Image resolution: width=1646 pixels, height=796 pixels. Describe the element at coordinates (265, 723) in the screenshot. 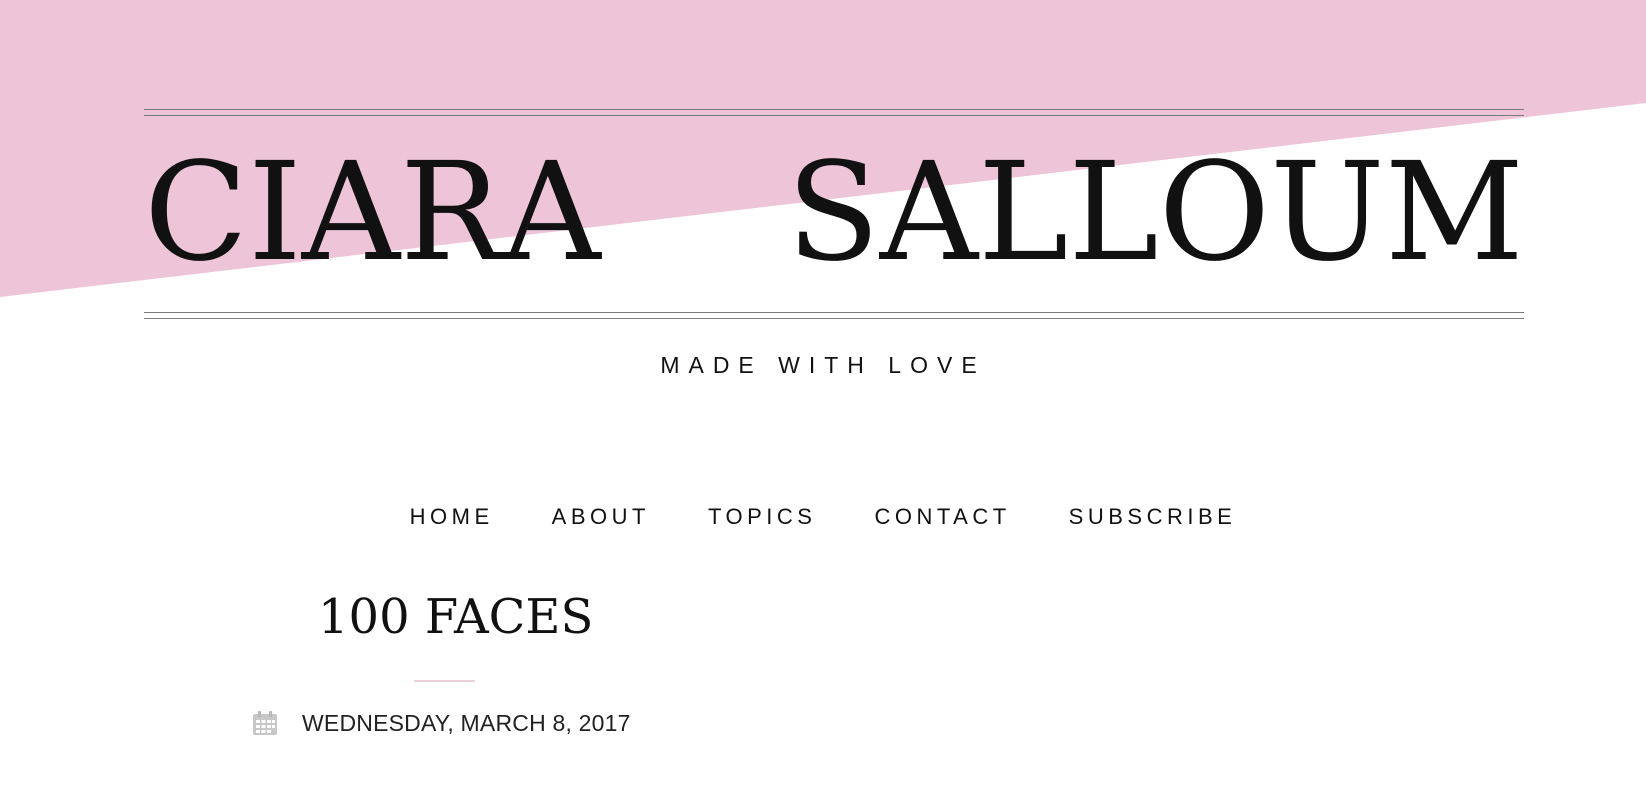

I see `calendar-icon` at that location.